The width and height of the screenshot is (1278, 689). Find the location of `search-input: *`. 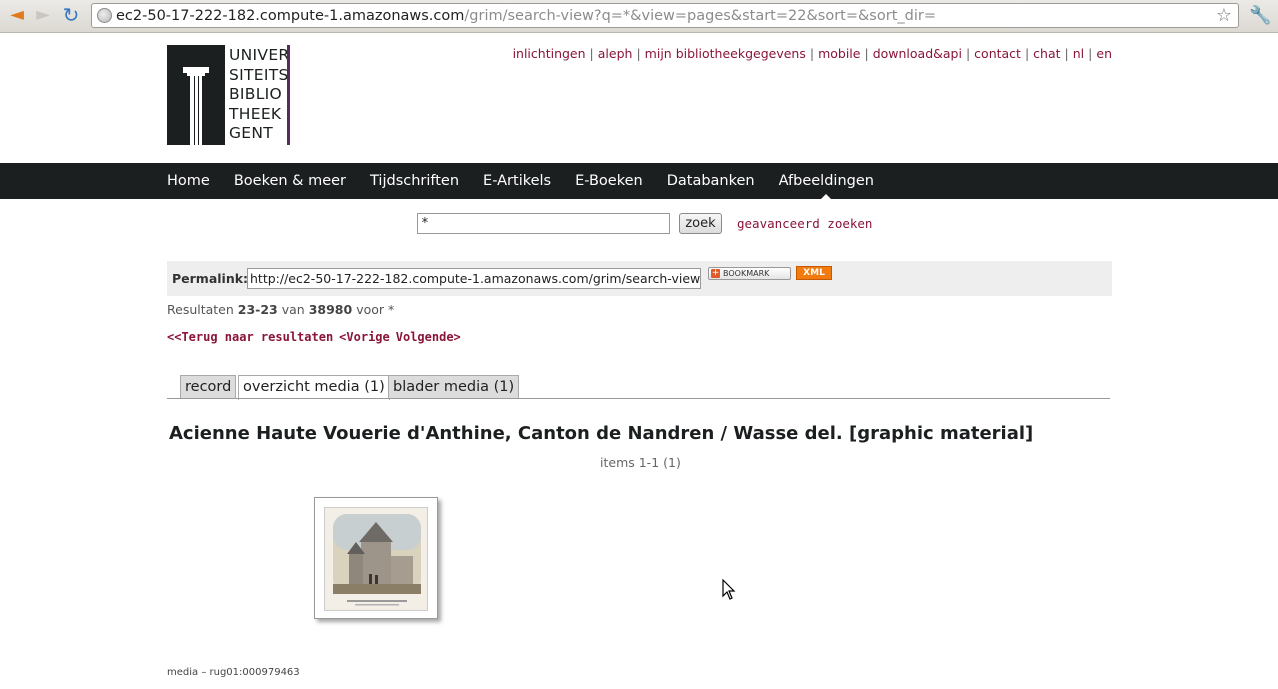

search-input: * is located at coordinates (543, 223).